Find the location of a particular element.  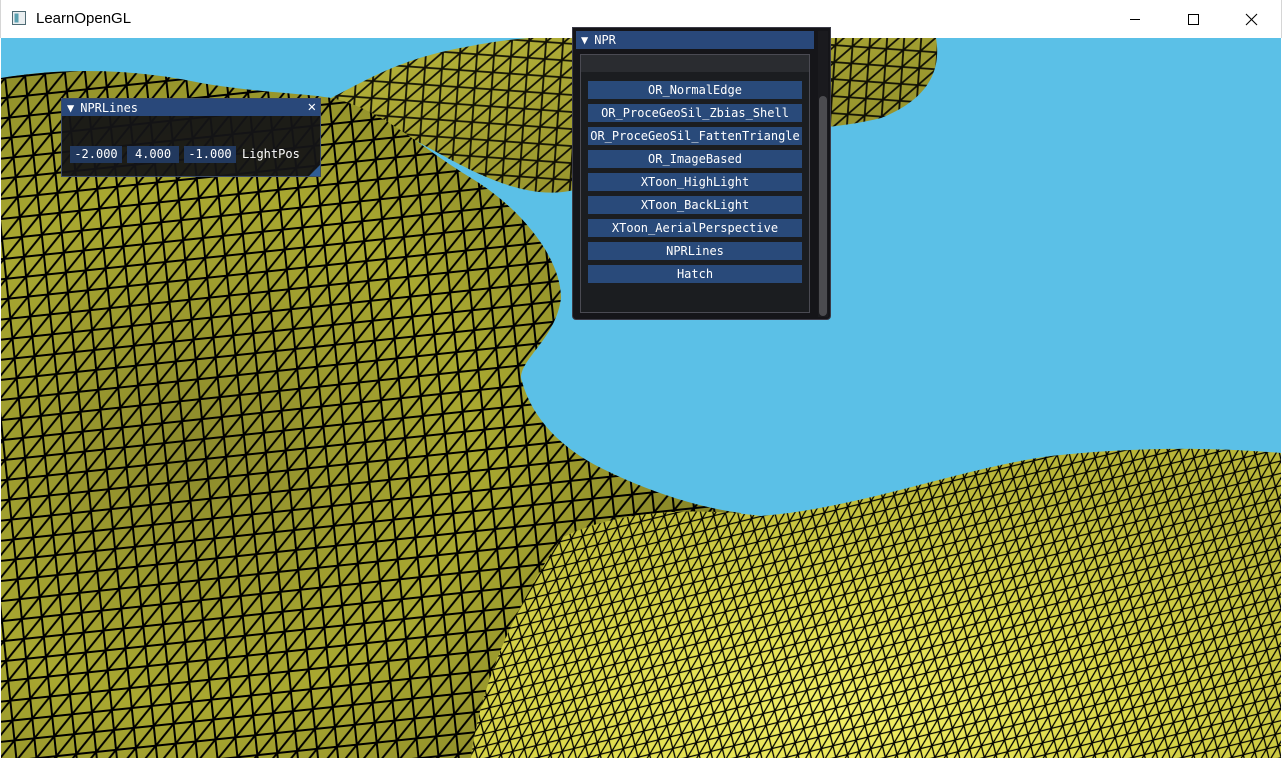

npr-scrollbar-thumb is located at coordinates (823, 206).